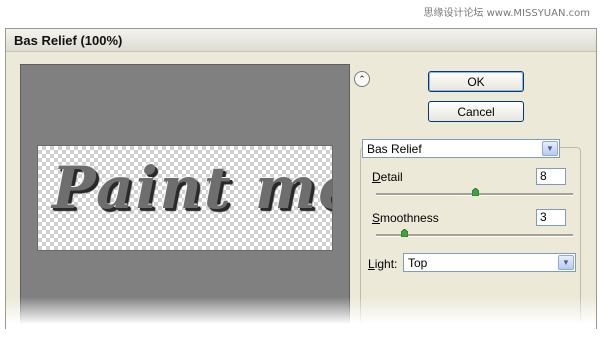 The width and height of the screenshot is (600, 350). What do you see at coordinates (489, 262) in the screenshot?
I see `light-select: Top ▼` at bounding box center [489, 262].